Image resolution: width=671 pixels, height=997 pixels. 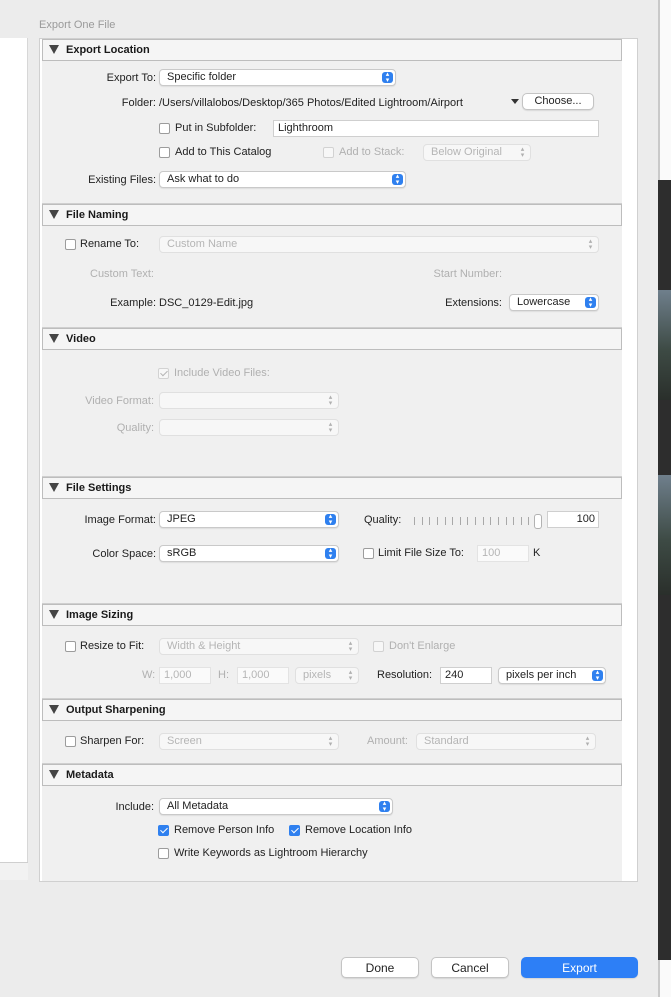 I want to click on rename-checkbox, so click(x=70, y=244).